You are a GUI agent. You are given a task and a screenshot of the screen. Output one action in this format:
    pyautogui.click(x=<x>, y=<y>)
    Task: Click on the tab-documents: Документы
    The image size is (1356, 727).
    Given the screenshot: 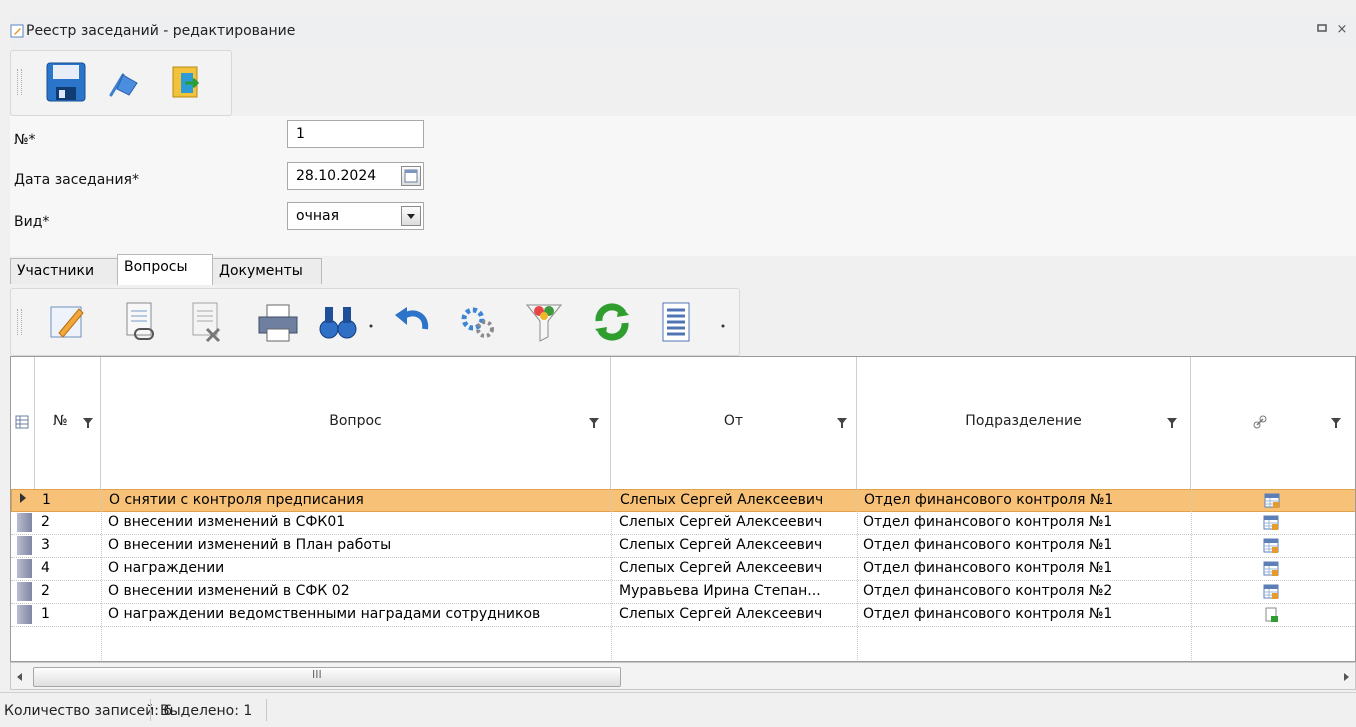 What is the action you would take?
    pyautogui.click(x=267, y=271)
    